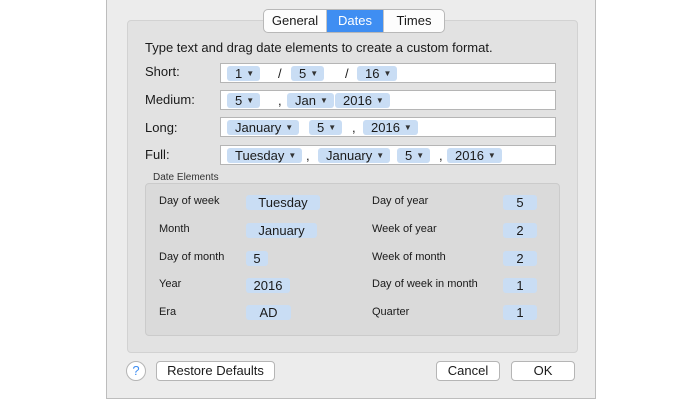 Image resolution: width=700 pixels, height=400 pixels. What do you see at coordinates (377, 73) in the screenshot?
I see `short-token-year: 16 ▼` at bounding box center [377, 73].